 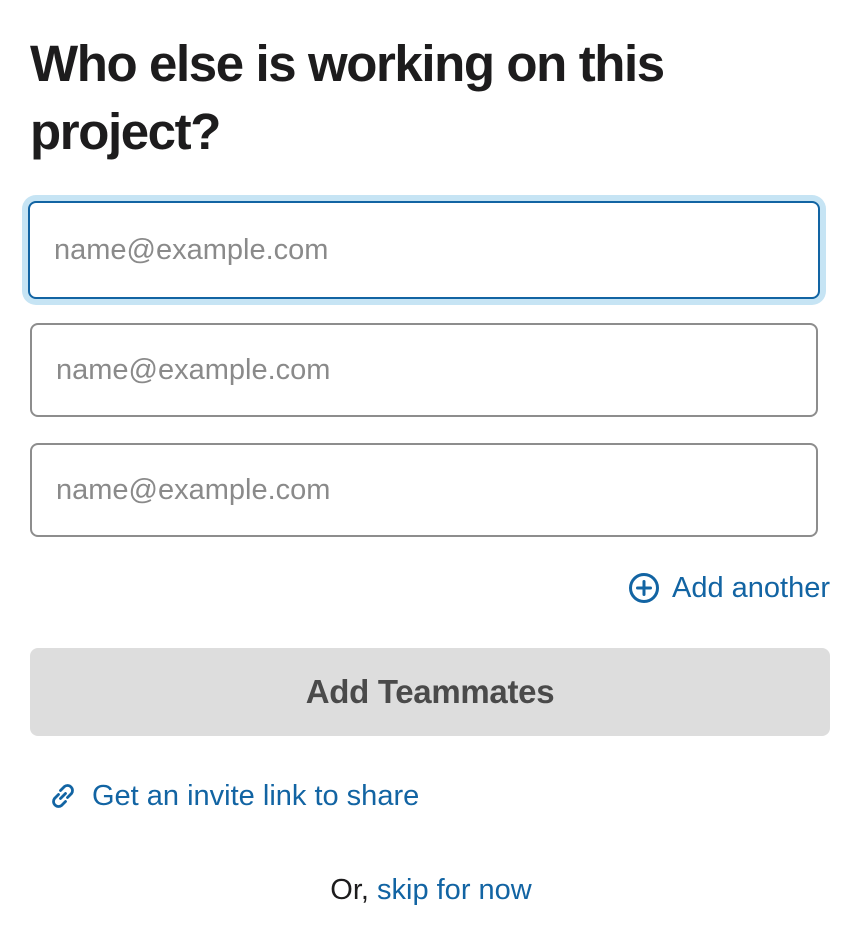 What do you see at coordinates (256, 795) in the screenshot?
I see `invite-link-label: Get an invite link to share` at bounding box center [256, 795].